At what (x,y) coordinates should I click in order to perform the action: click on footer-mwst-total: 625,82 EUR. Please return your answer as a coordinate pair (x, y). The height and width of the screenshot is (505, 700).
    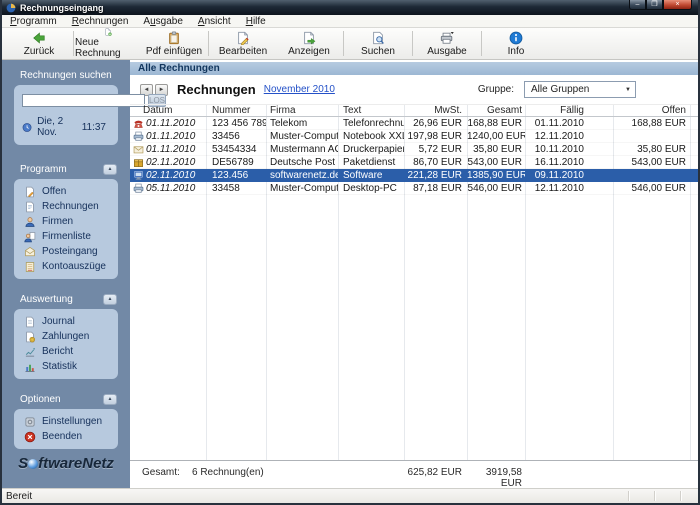
    Looking at the image, I should click on (434, 472).